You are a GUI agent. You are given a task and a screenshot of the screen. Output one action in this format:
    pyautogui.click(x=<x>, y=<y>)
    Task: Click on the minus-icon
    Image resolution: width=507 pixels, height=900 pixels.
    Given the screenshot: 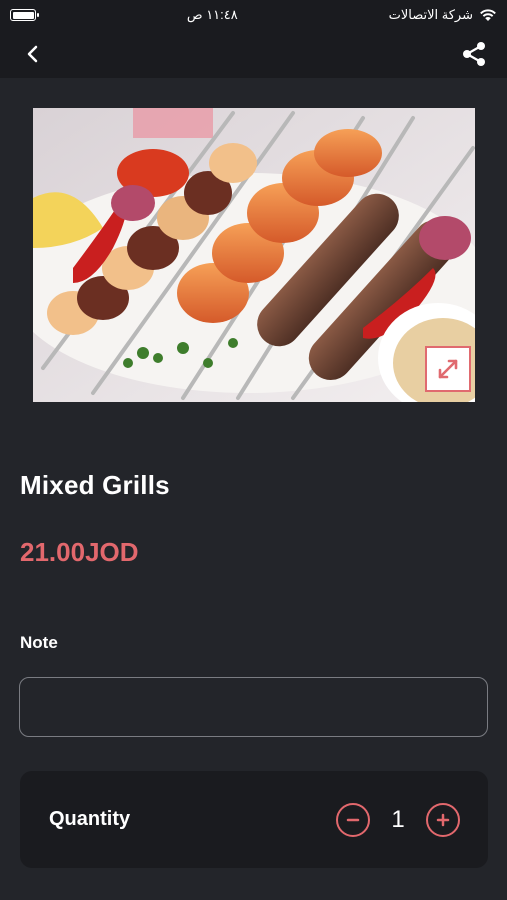 What is the action you would take?
    pyautogui.click(x=353, y=819)
    